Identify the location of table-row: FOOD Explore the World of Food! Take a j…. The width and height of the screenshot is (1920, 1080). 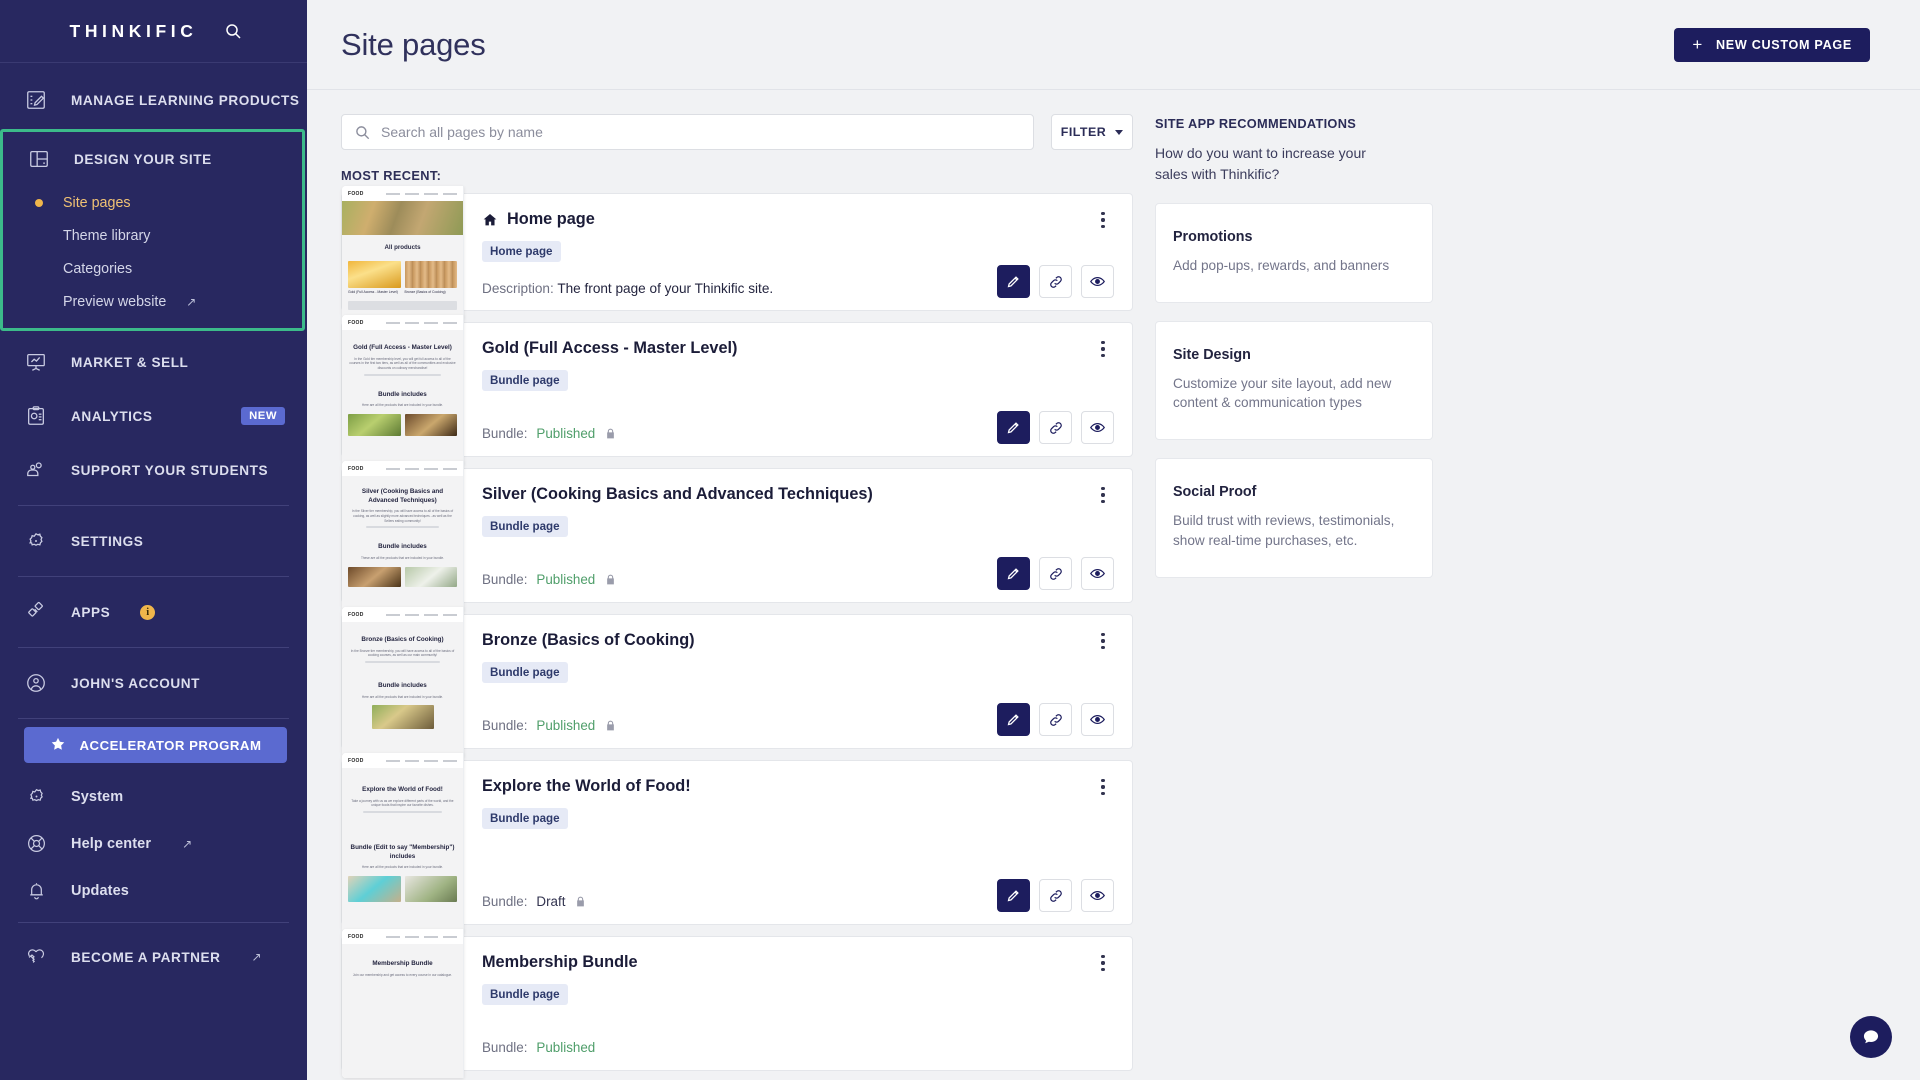
(737, 842).